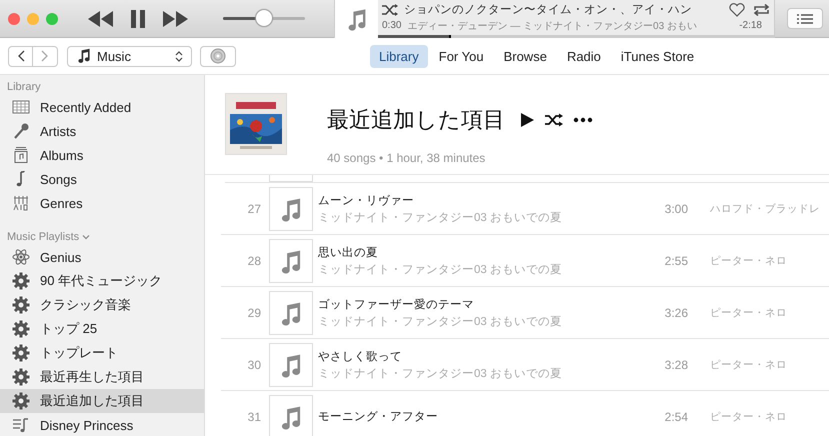 The image size is (829, 436). I want to click on song-duration: 3:00, so click(676, 209).